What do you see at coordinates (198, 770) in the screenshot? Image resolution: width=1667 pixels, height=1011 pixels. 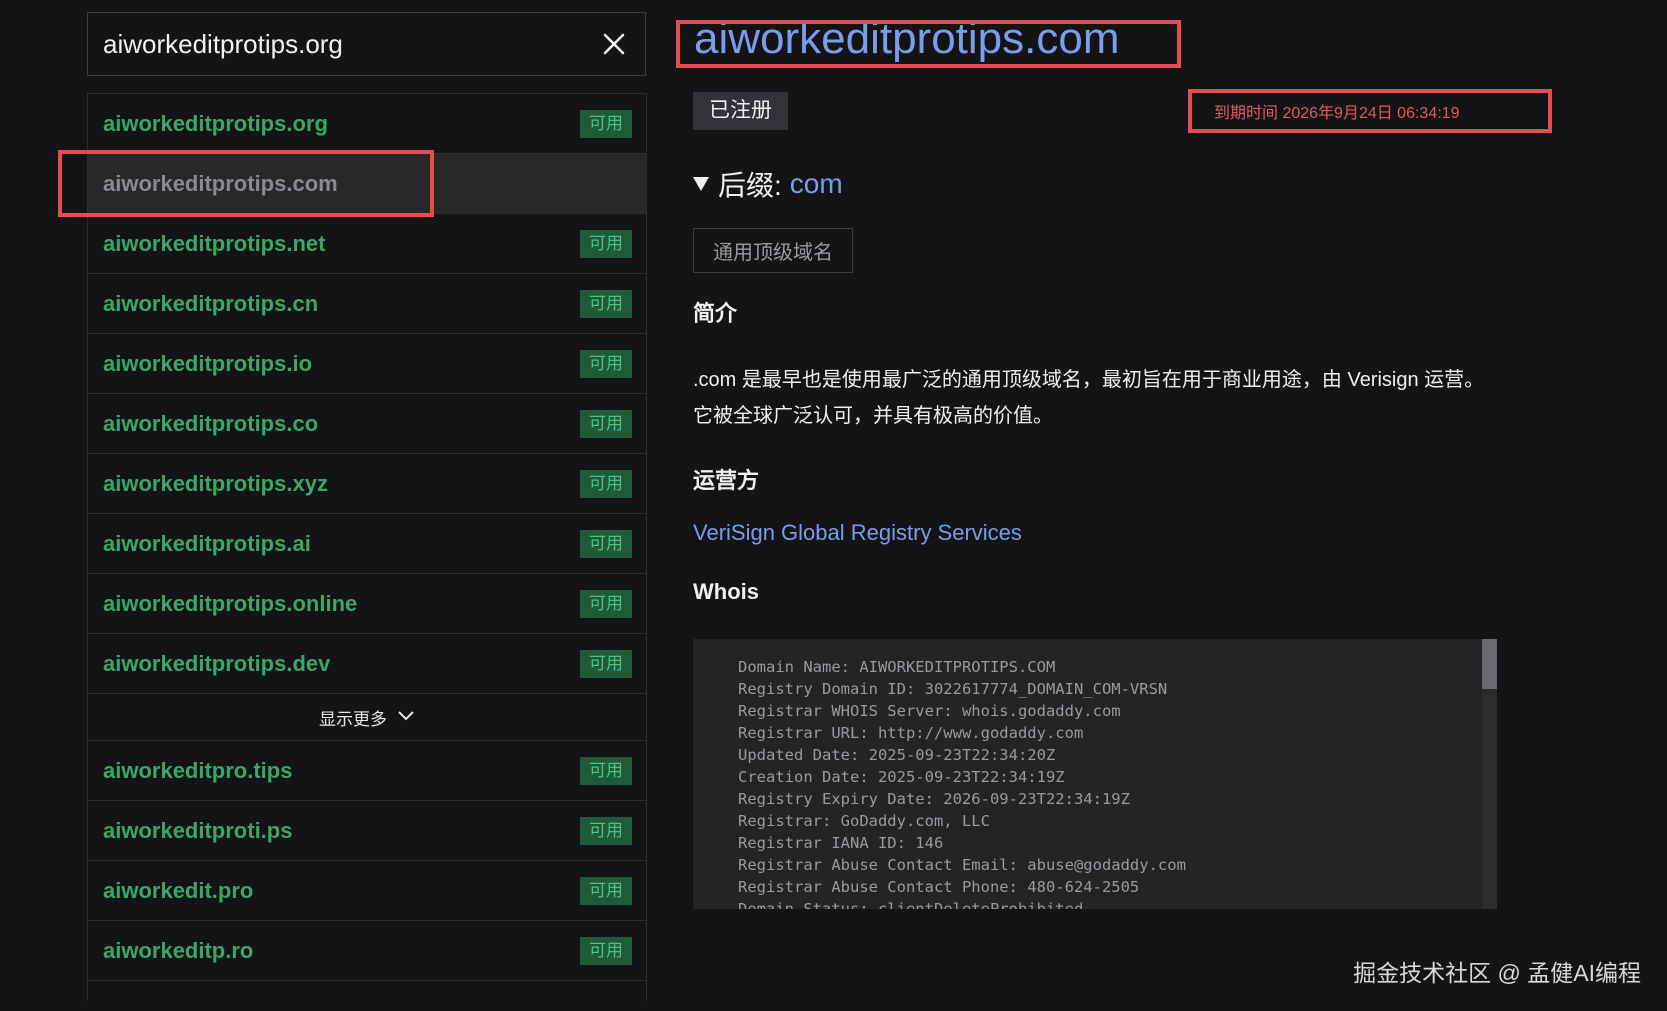 I see `domain-name: aiworkeditpro.tips` at bounding box center [198, 770].